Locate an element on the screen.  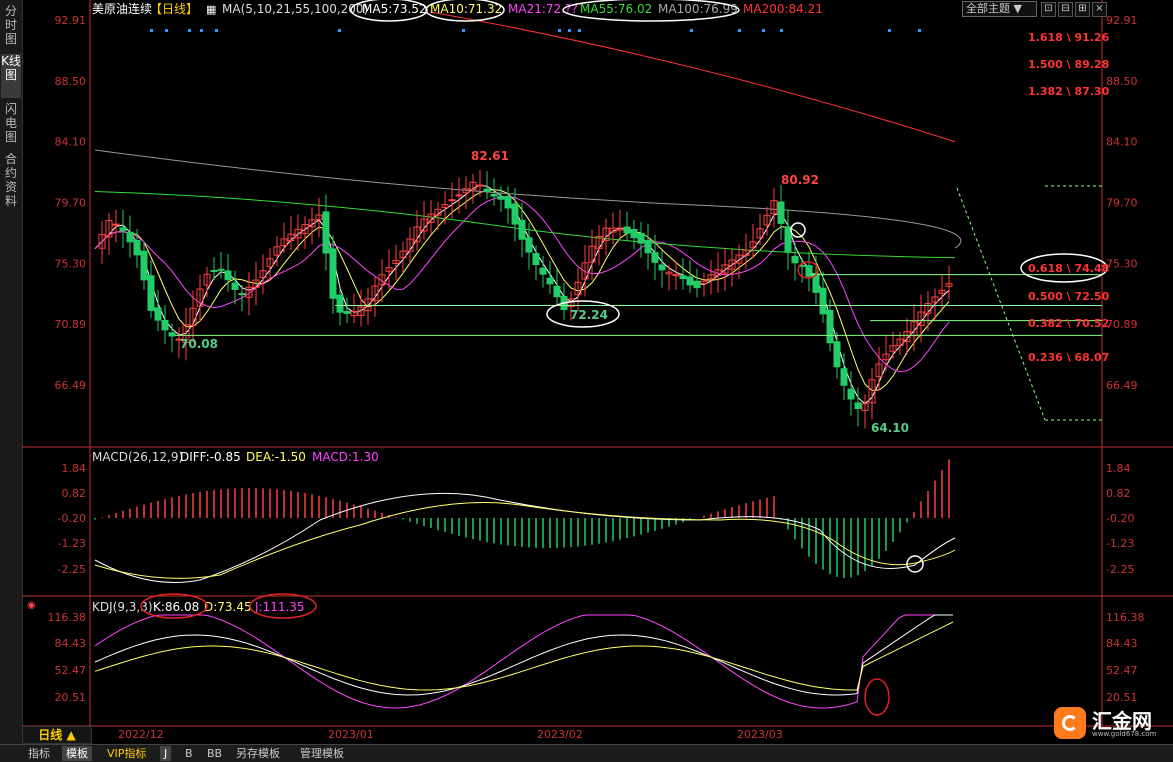
save-template-button: 另存模板 is located at coordinates (258, 753).